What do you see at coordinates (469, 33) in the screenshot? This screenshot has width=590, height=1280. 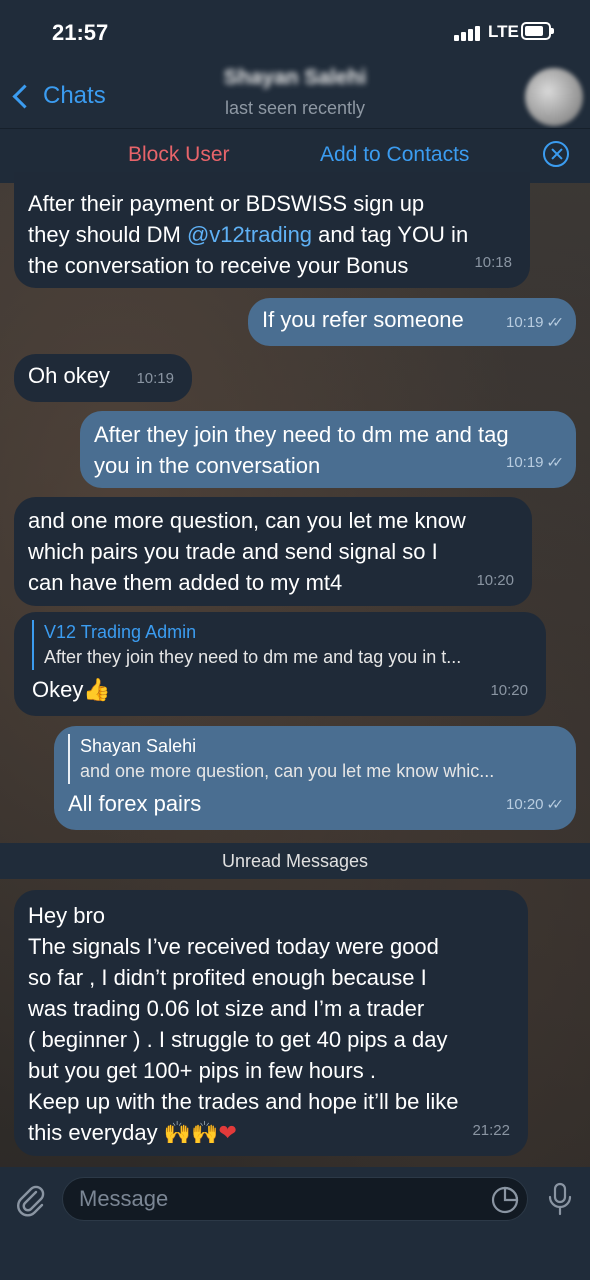 I see `signal-icon` at bounding box center [469, 33].